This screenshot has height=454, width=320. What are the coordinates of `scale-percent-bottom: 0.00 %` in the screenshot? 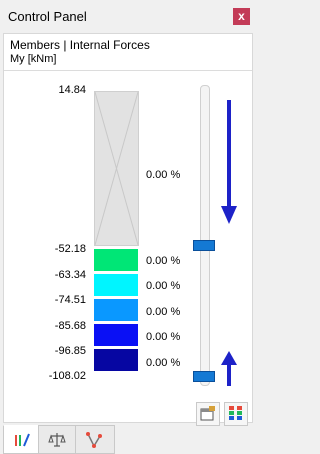 It's located at (163, 363).